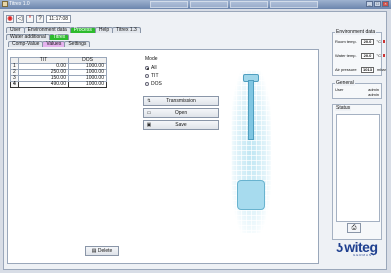  Describe the element at coordinates (361, 247) in the screenshot. I see `logo-text: witeg` at that location.